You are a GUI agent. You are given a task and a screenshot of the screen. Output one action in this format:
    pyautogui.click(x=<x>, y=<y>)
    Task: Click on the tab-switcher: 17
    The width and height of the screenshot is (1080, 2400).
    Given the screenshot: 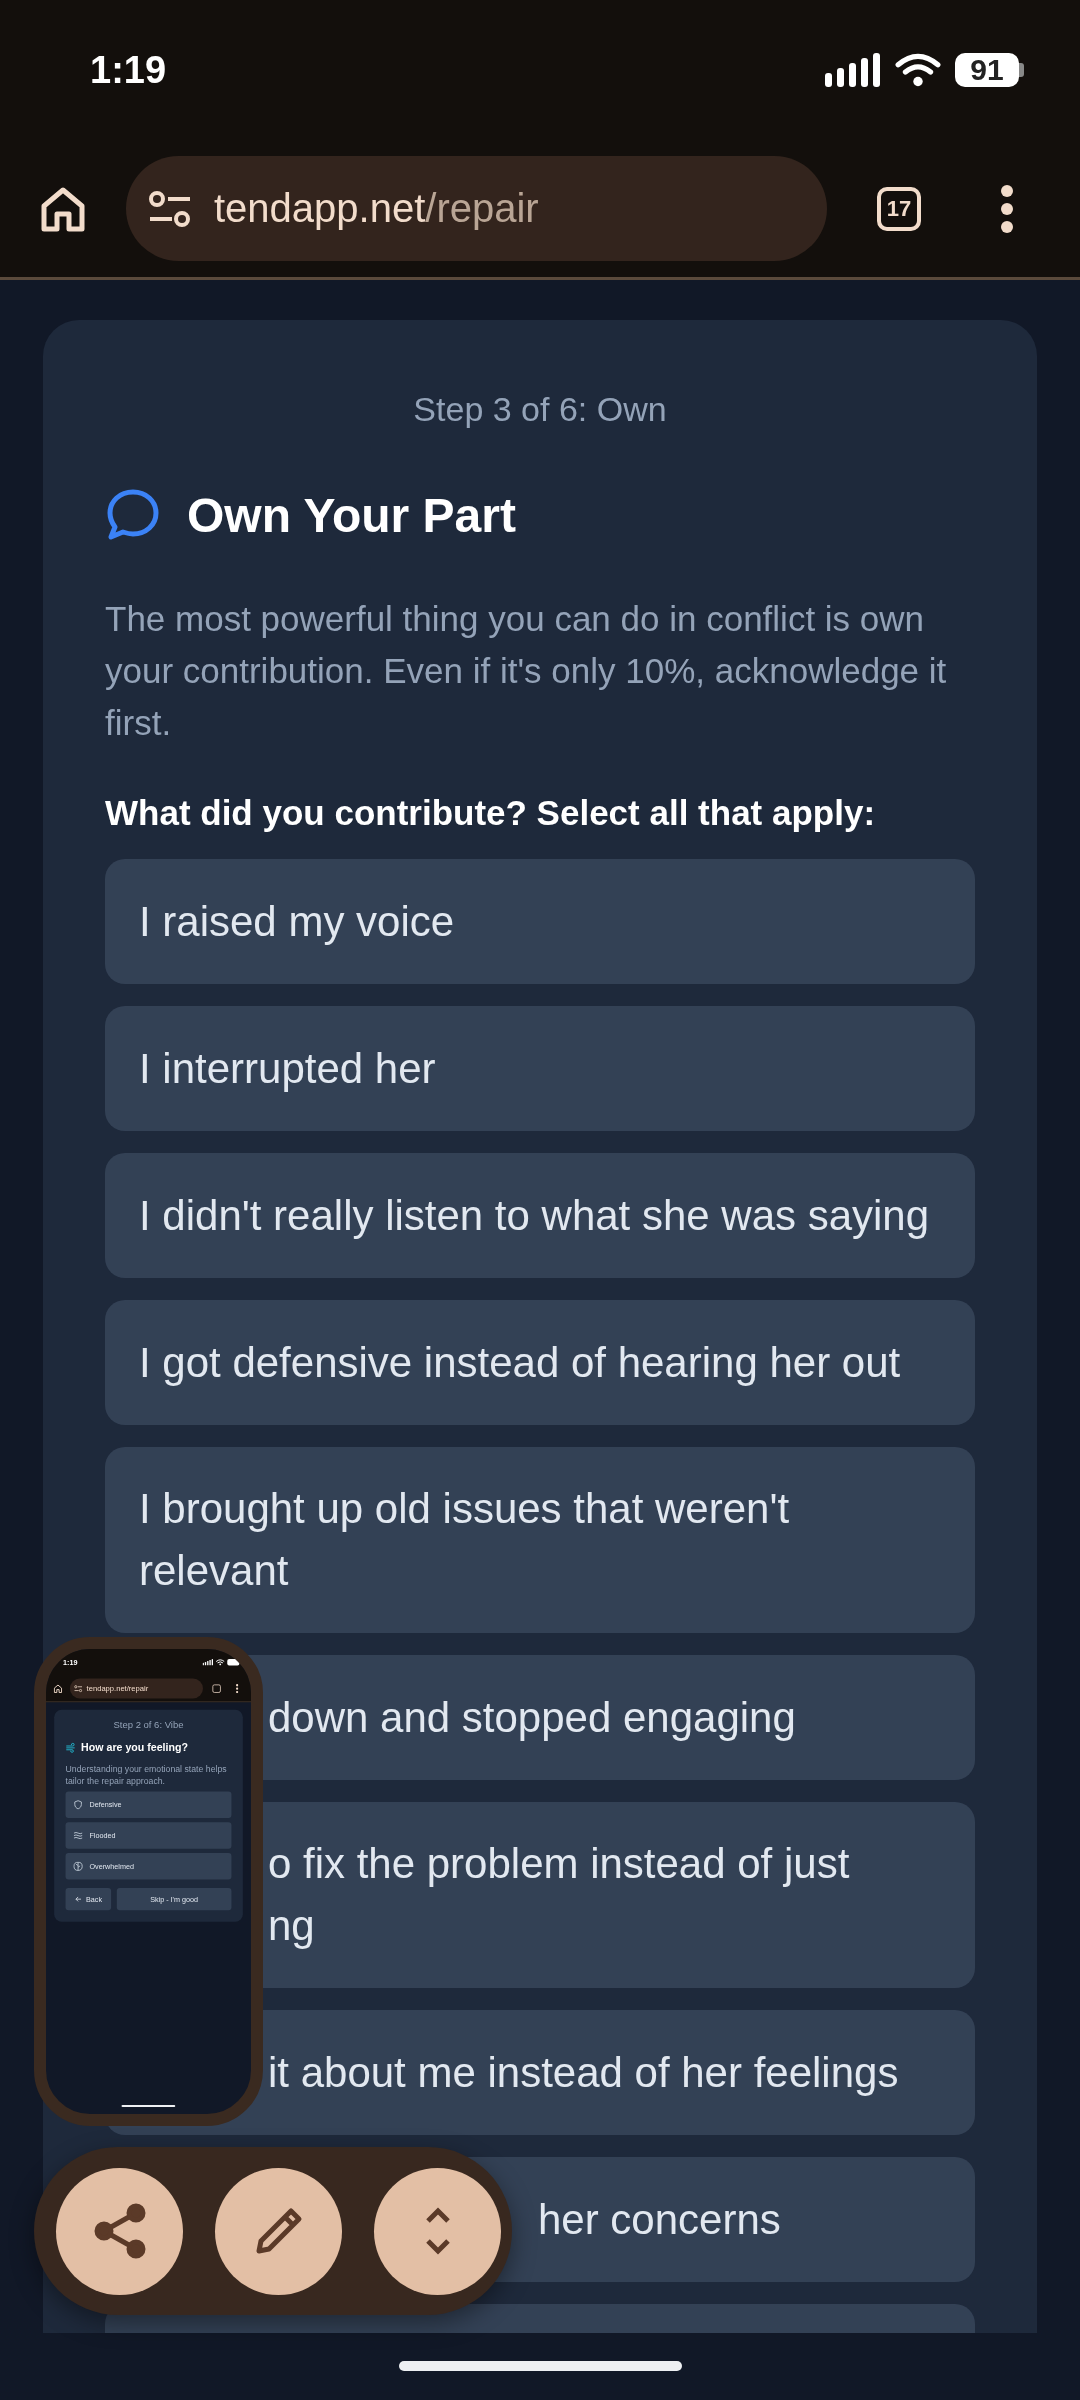 What is the action you would take?
    pyautogui.click(x=899, y=208)
    